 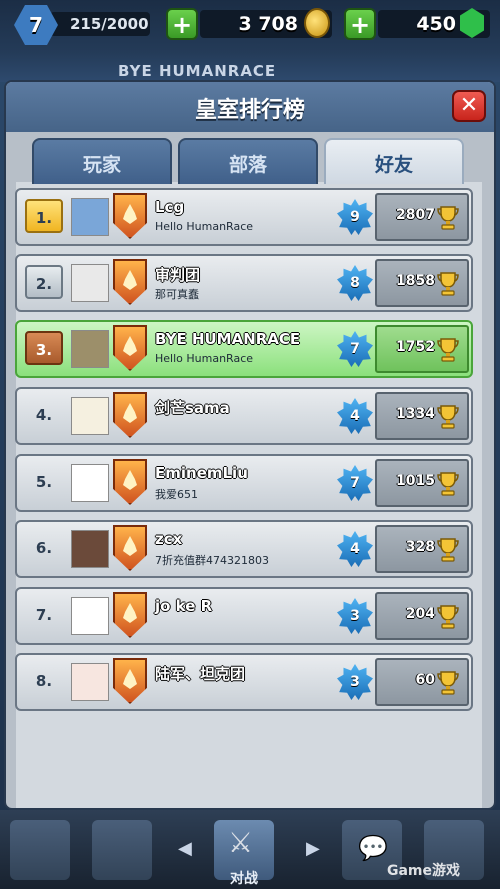 I want to click on rank-badge: 5., so click(x=44, y=482).